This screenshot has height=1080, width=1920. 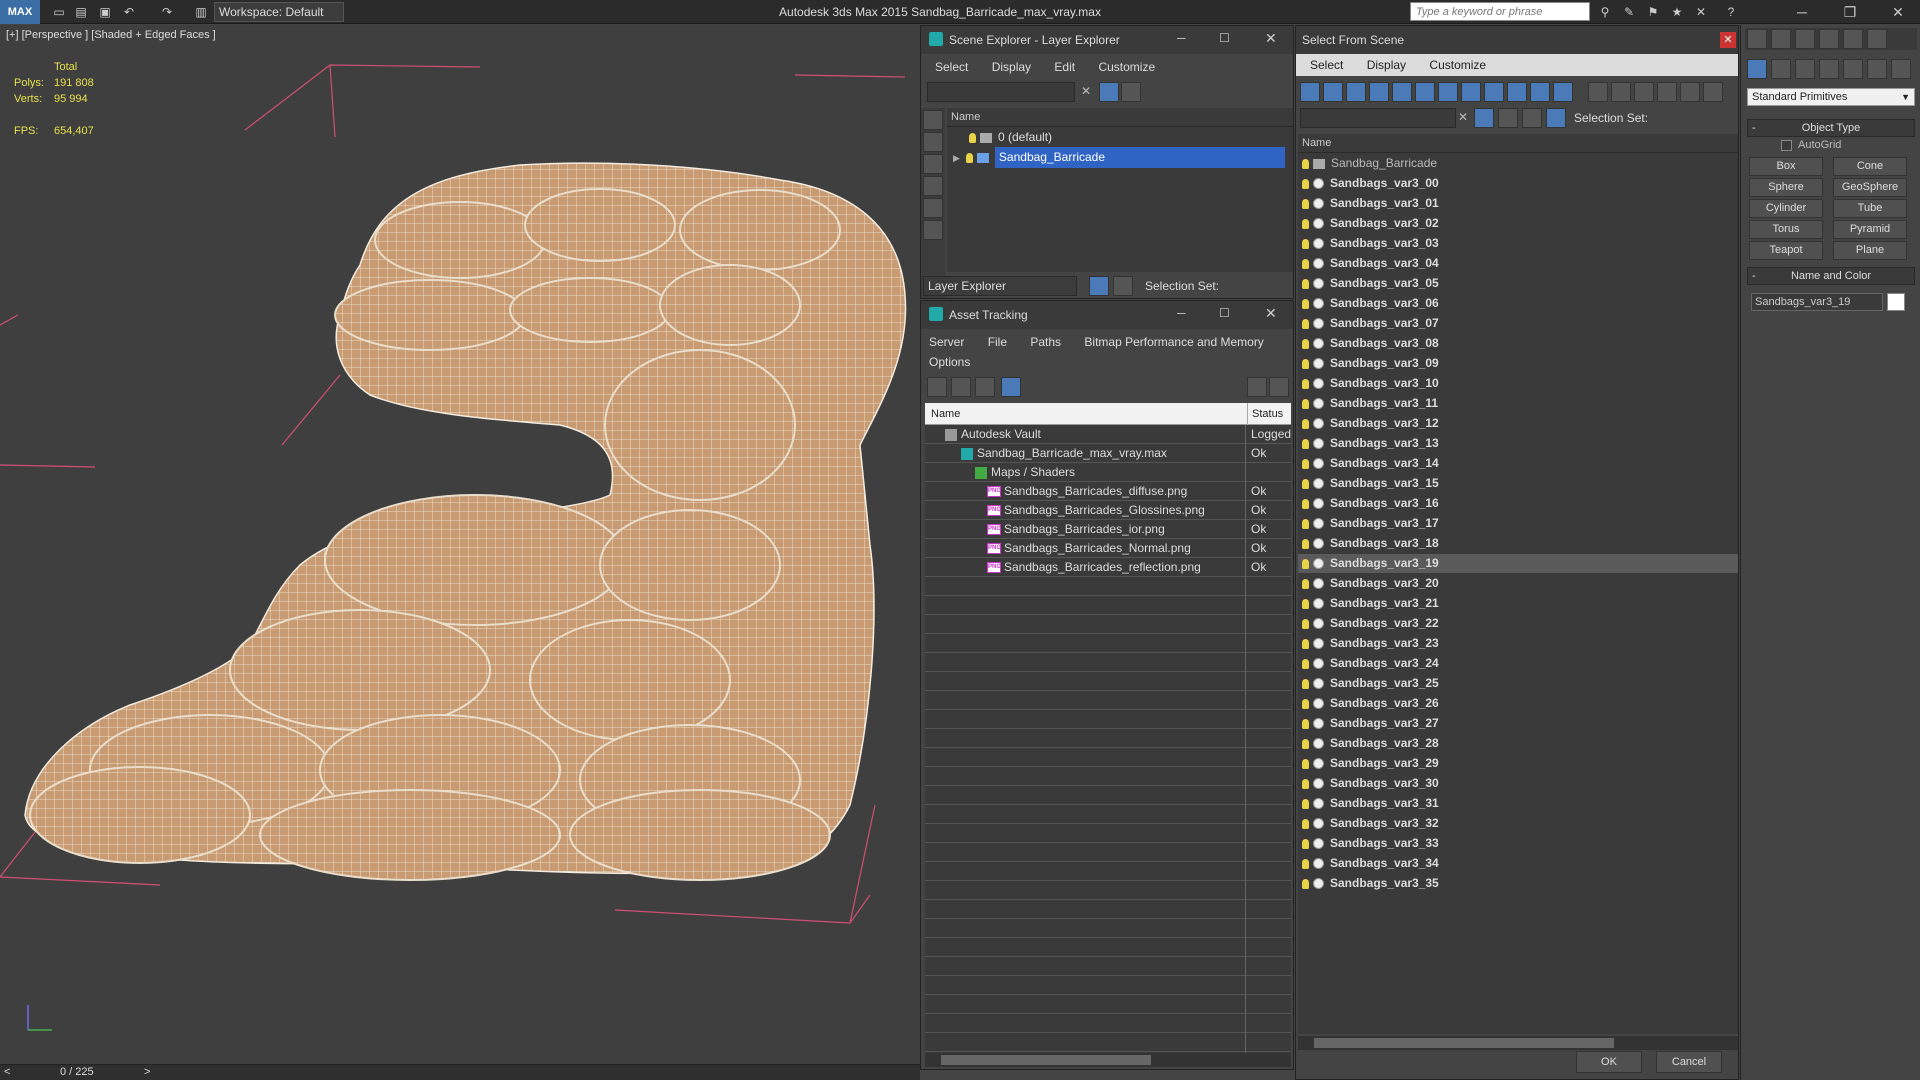 I want to click on display-hidden-icon, so click(x=1563, y=92).